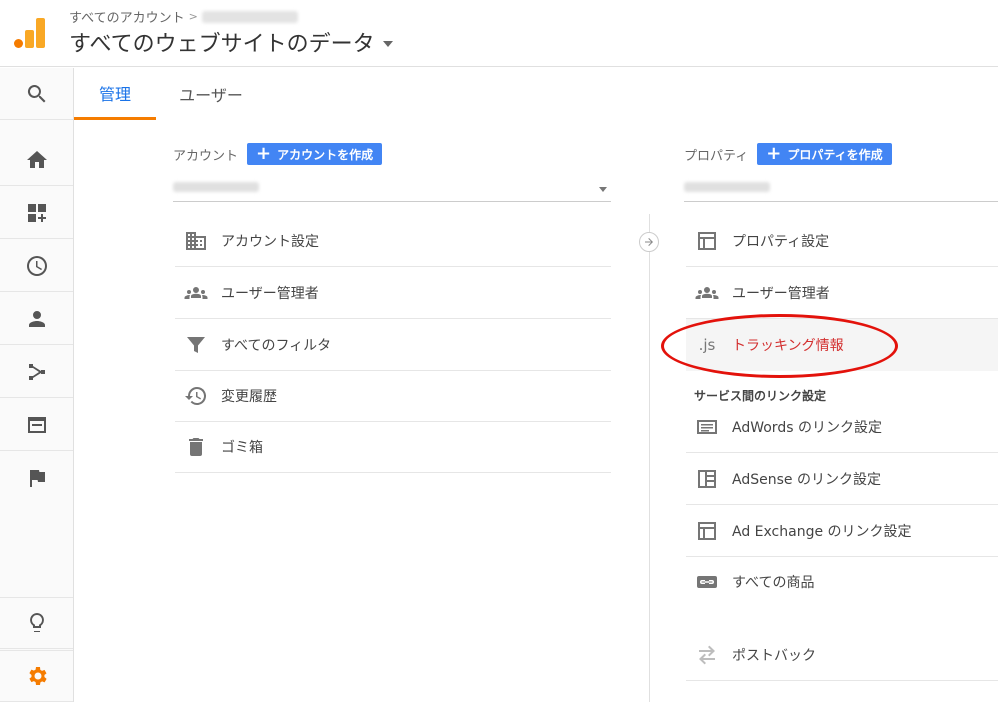 This screenshot has height=702, width=998. I want to click on adsense-linking-label: AdSense のリンク設定, so click(806, 479).